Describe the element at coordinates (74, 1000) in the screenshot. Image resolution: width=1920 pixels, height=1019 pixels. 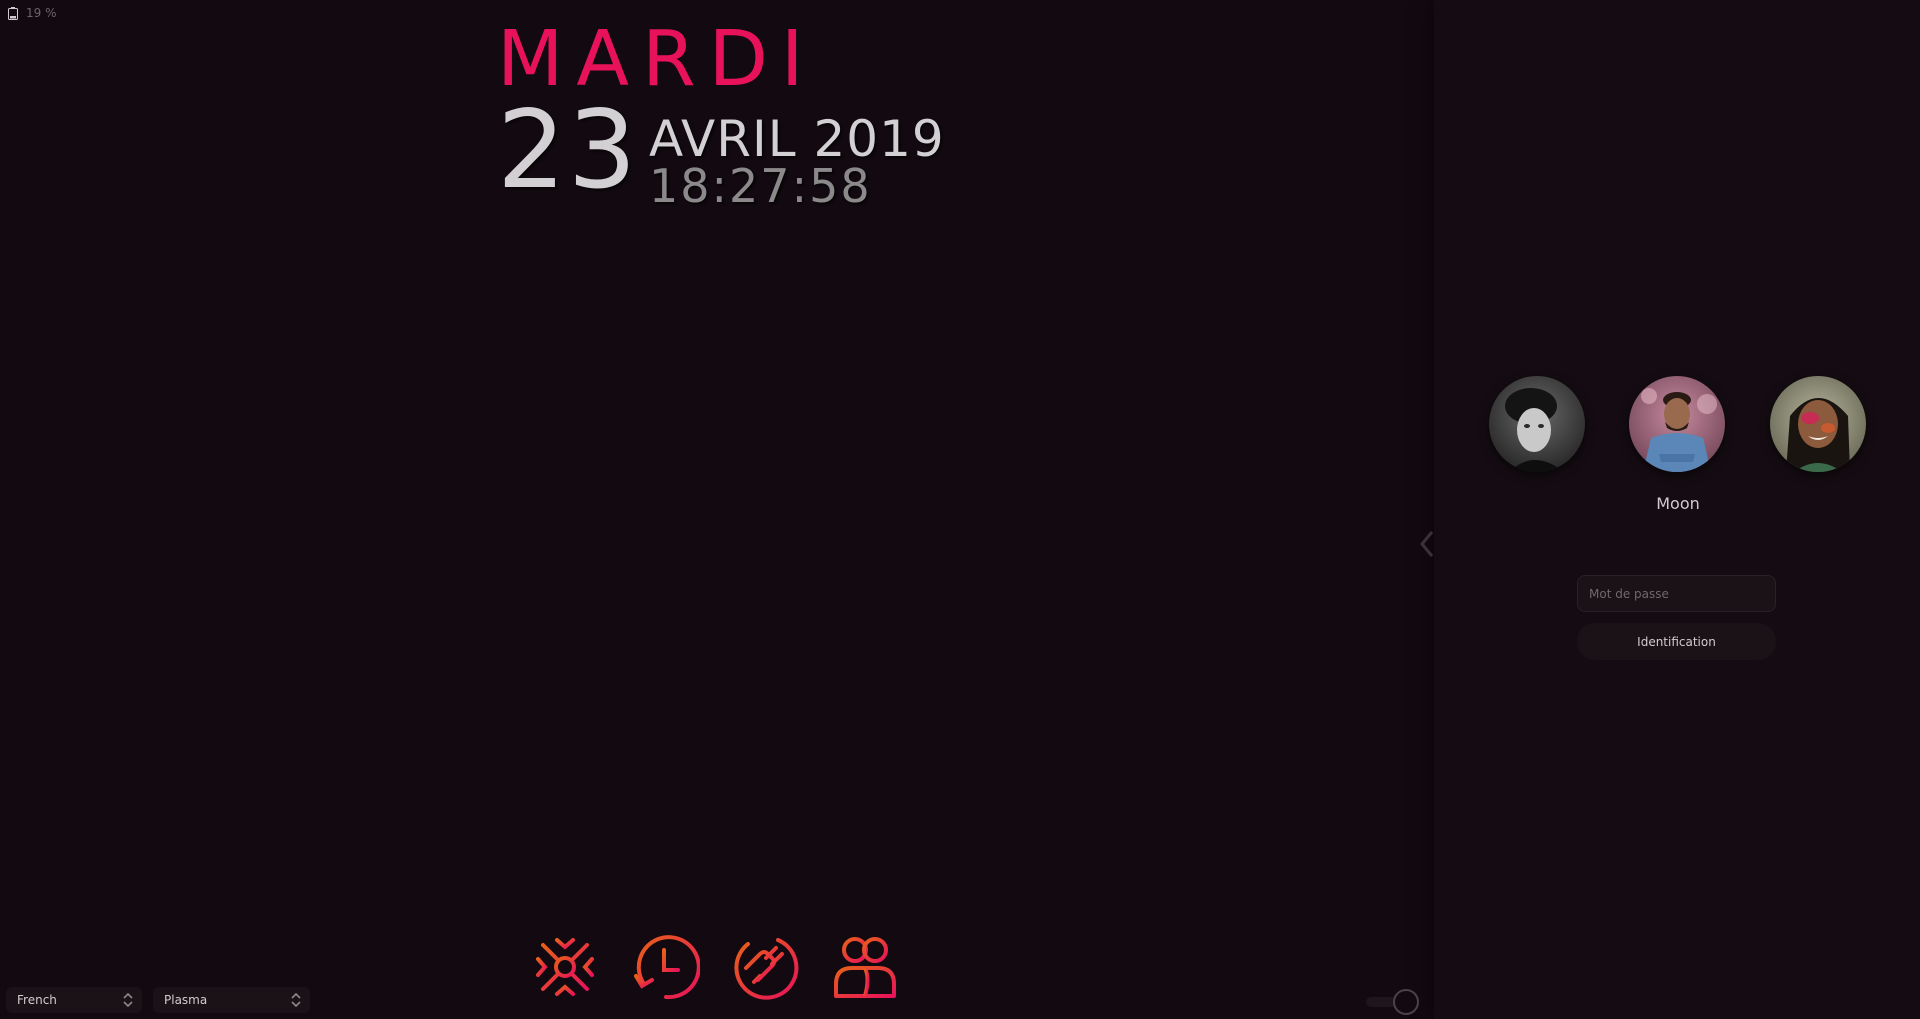
I see `keyboard-layout-select: French` at that location.